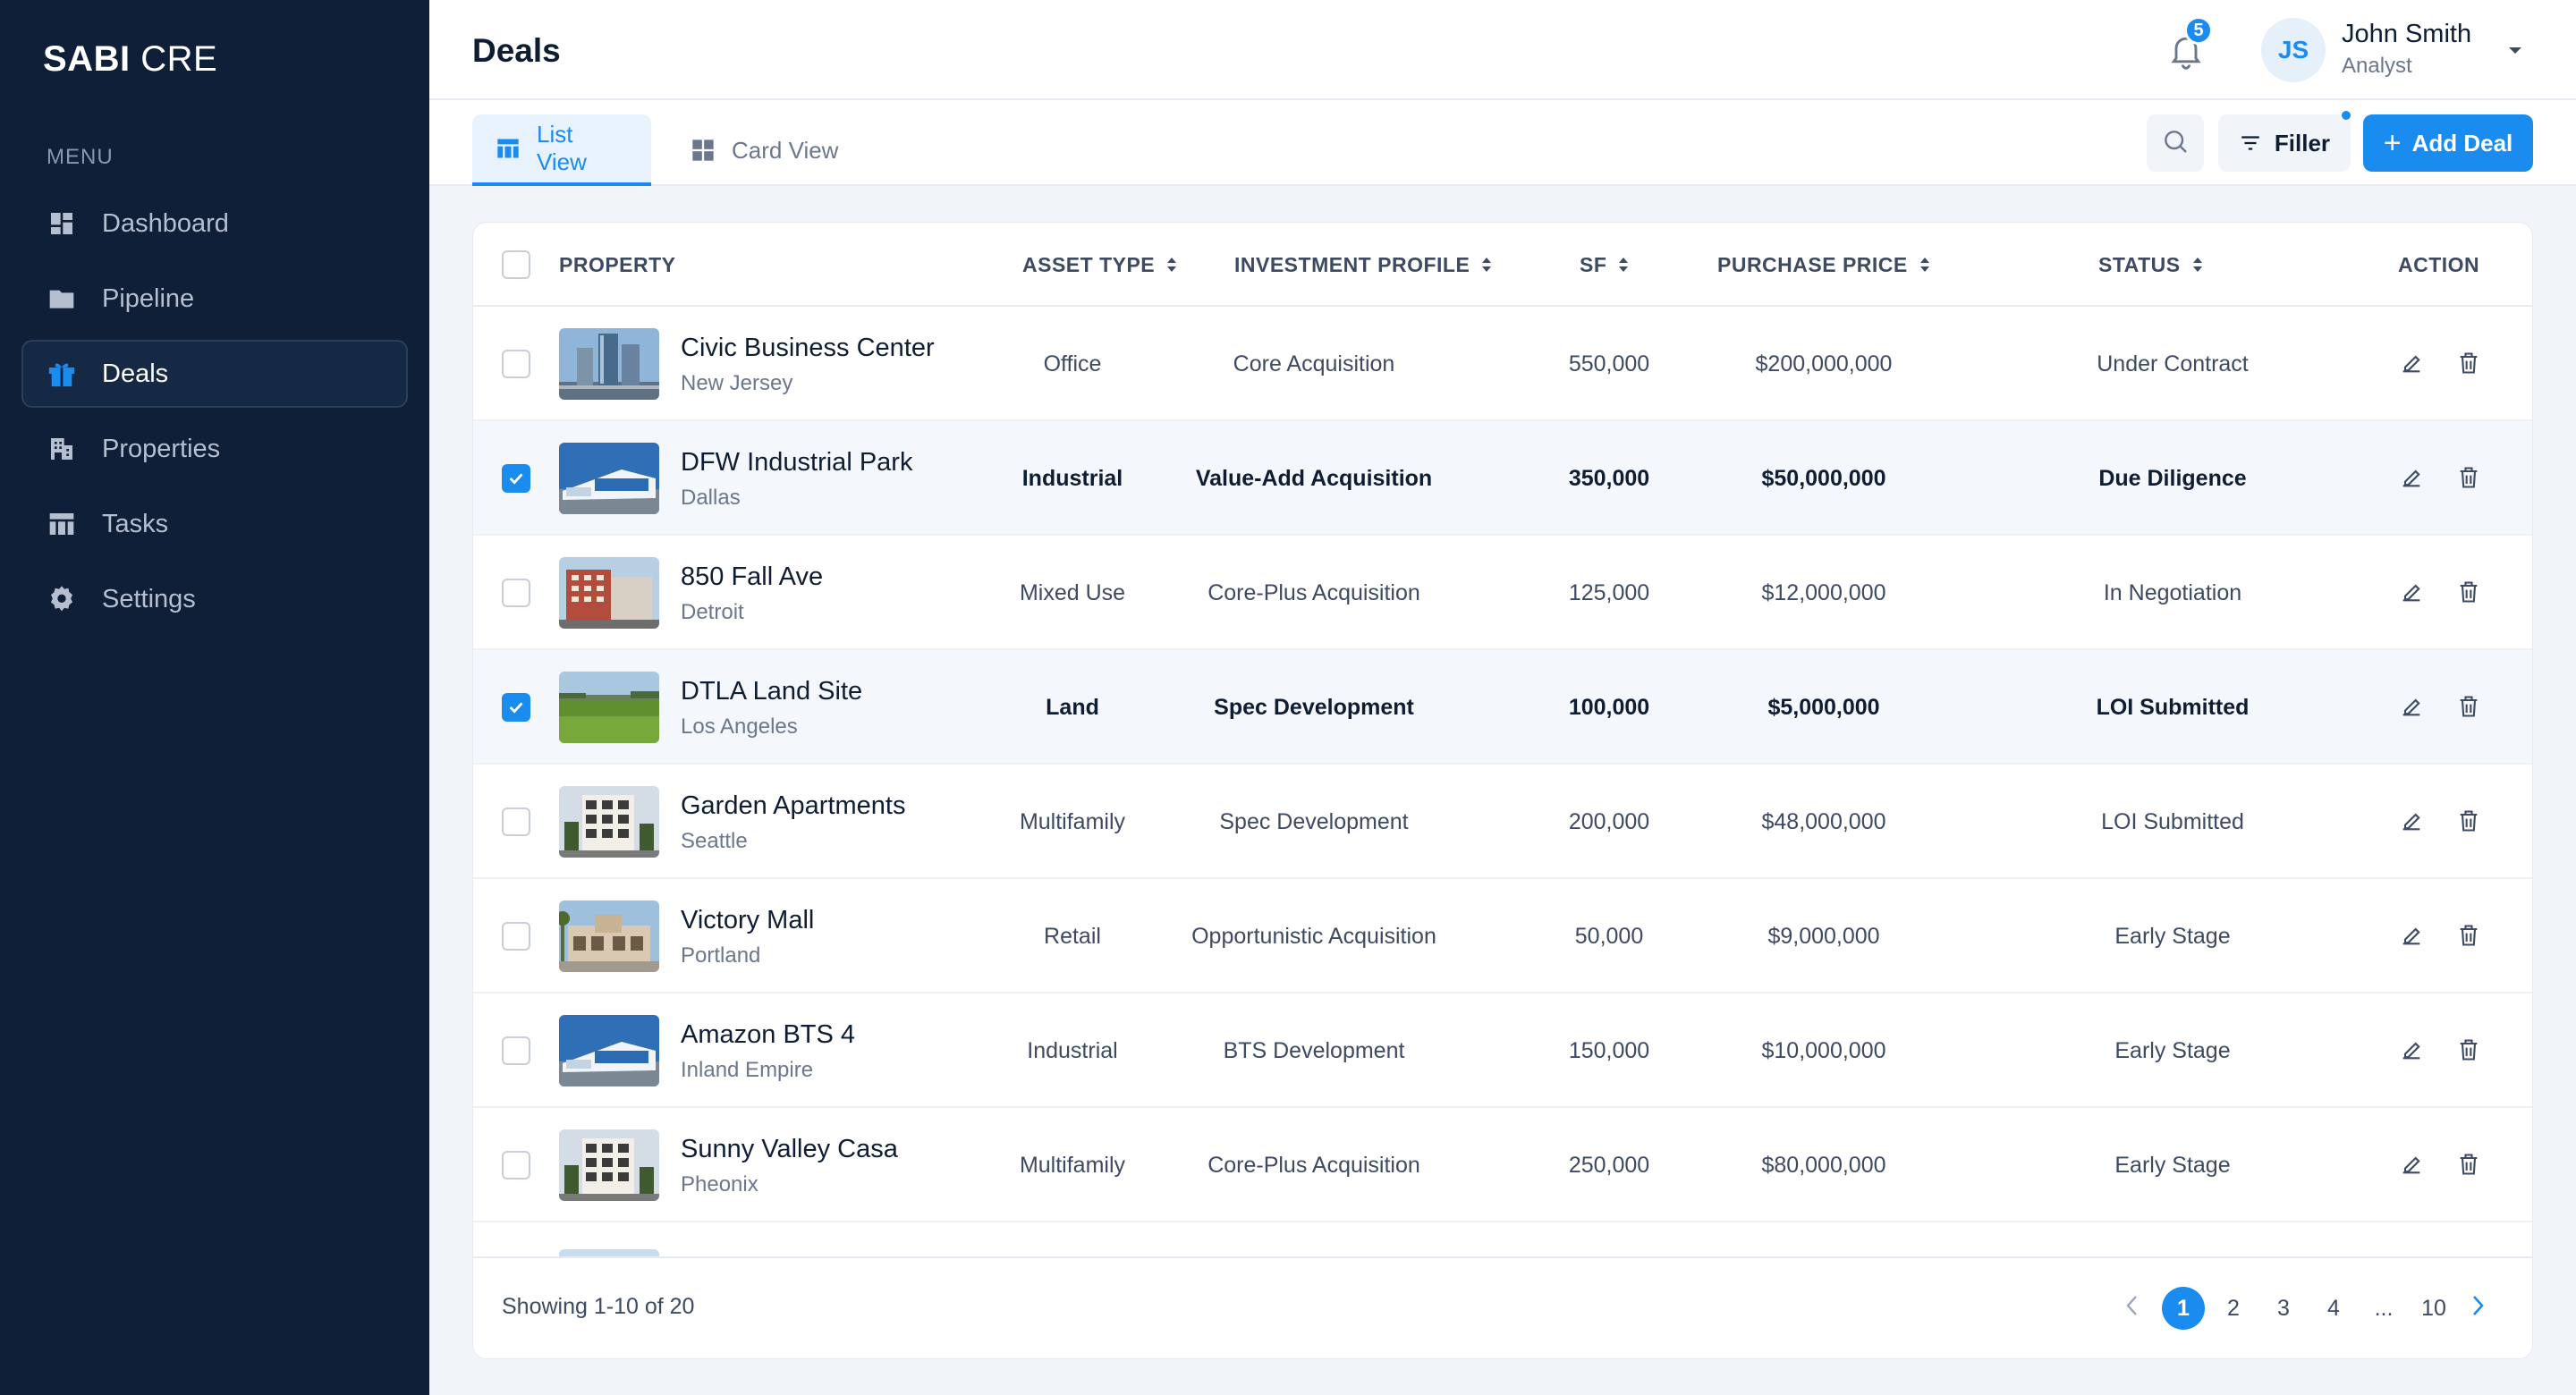 This screenshot has width=2576, height=1395. Describe the element at coordinates (793, 806) in the screenshot. I see `property-name: Garden Apartments` at that location.